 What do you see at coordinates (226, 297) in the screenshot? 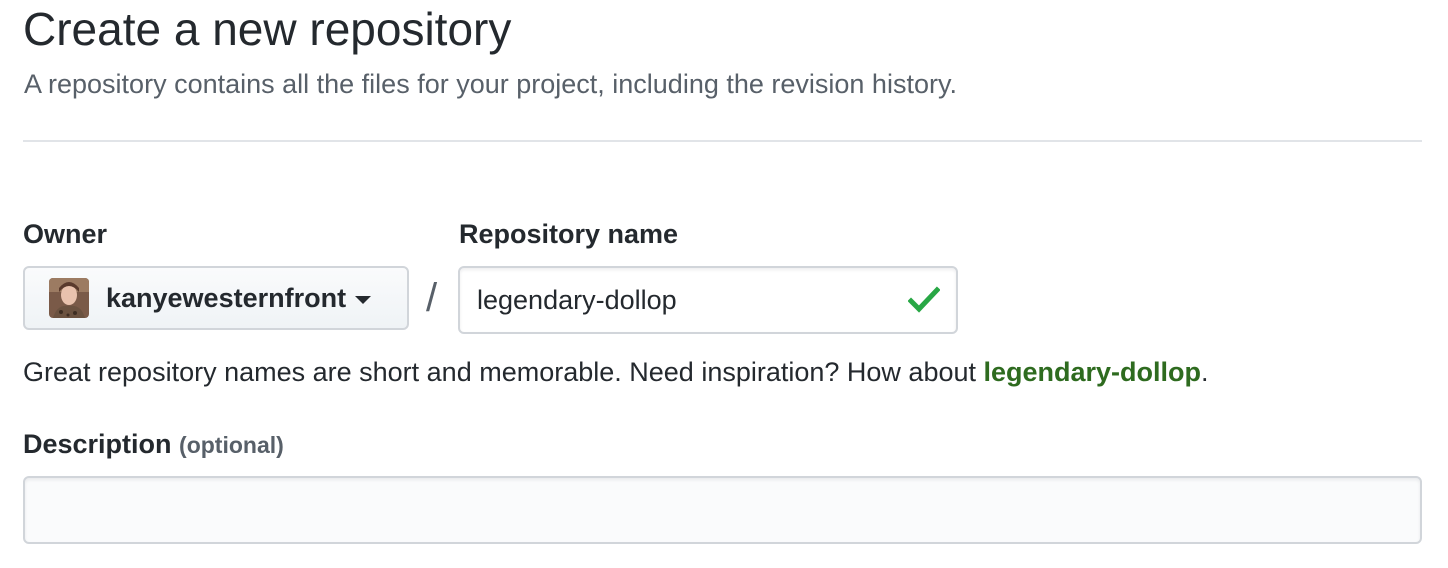
I see `owner-name: kanyewesternfront` at bounding box center [226, 297].